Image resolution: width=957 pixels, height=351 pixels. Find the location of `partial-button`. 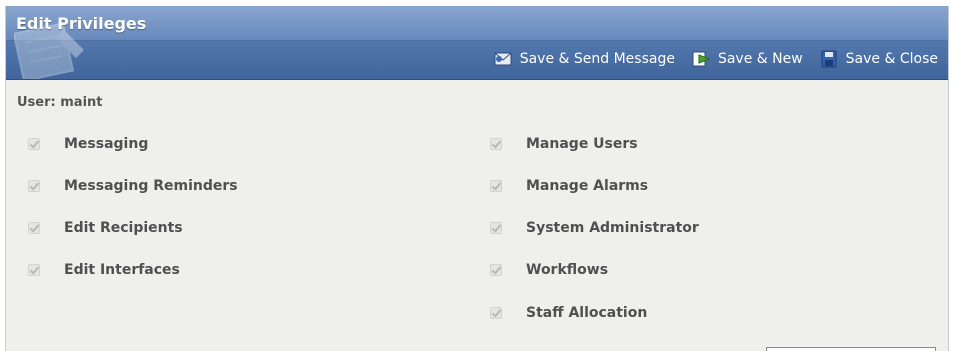

partial-button is located at coordinates (851, 349).